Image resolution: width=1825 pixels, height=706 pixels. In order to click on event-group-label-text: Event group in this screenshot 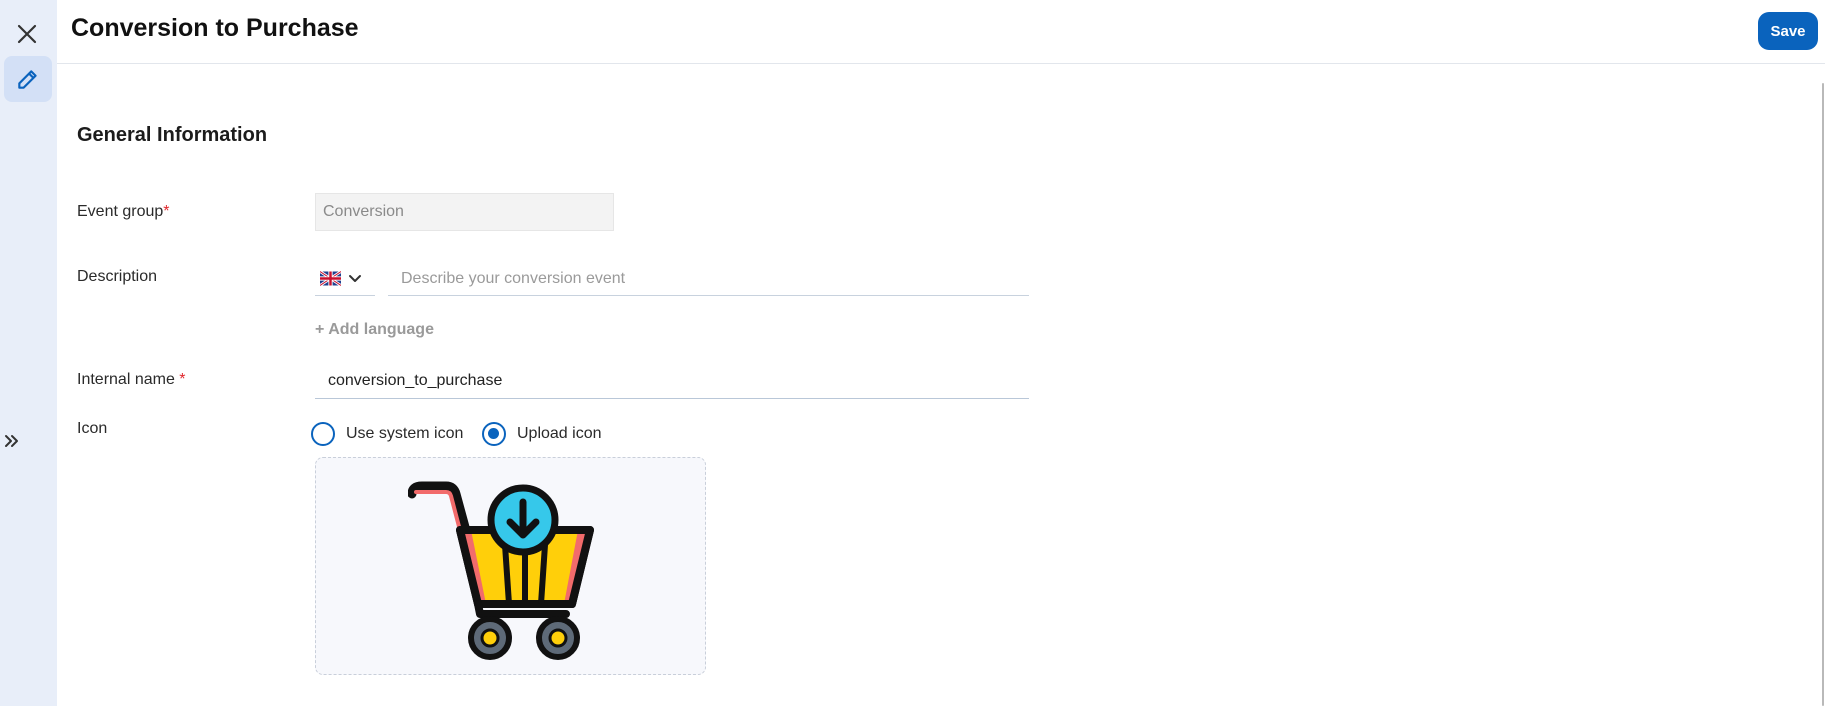, I will do `click(120, 211)`.